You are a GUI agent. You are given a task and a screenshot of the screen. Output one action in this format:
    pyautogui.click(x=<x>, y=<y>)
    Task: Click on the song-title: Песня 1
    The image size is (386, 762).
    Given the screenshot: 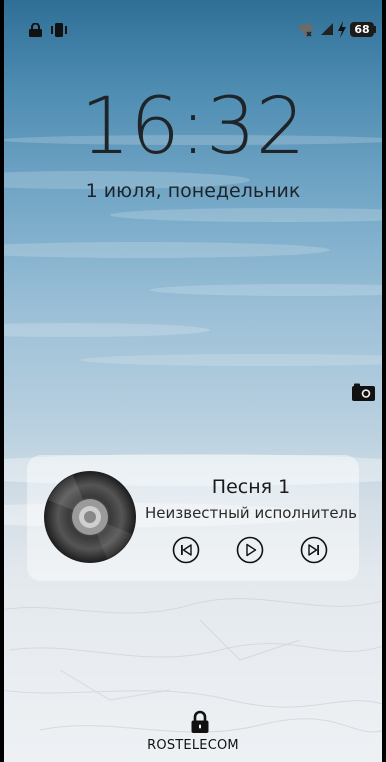 What is the action you would take?
    pyautogui.click(x=251, y=487)
    